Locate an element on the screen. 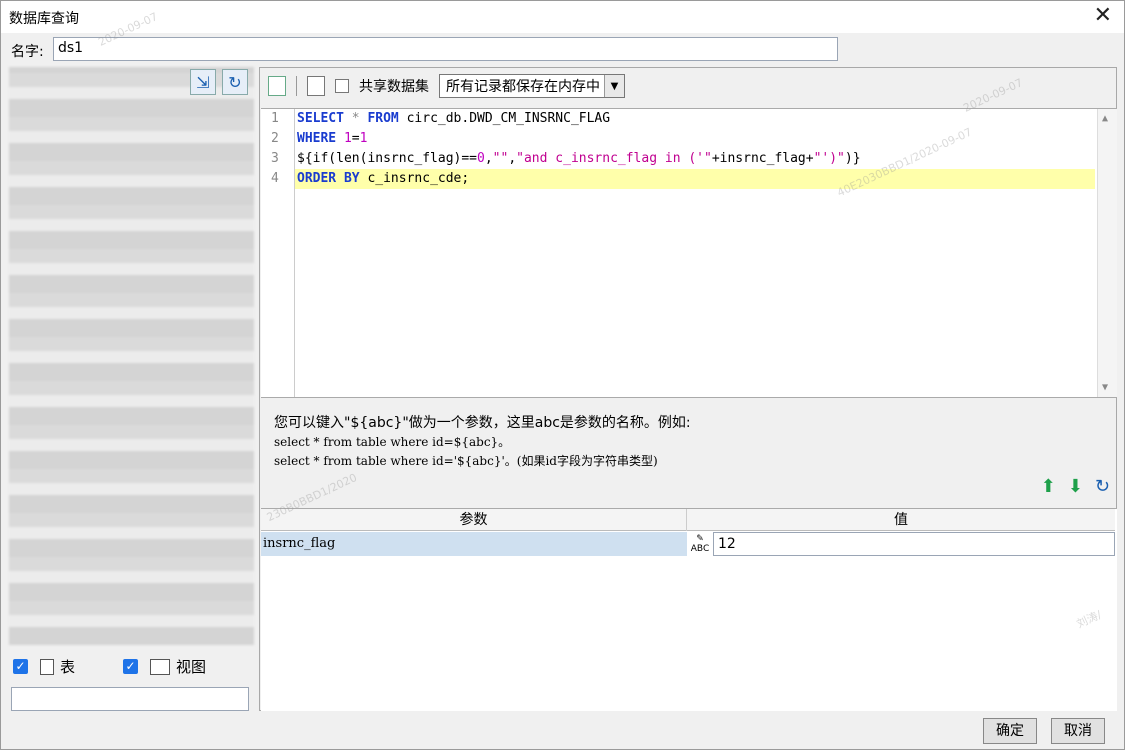 The image size is (1125, 750). code-line: SELECT * FROM circ_db.DWD_CM_INSRNC_FLAG is located at coordinates (454, 118).